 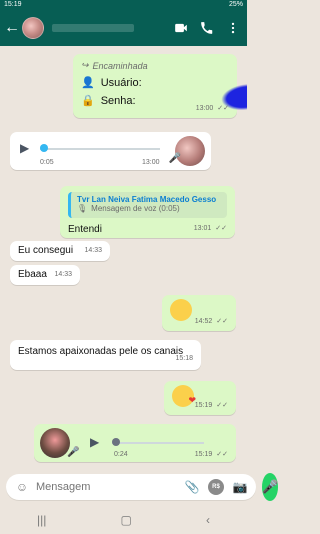 What do you see at coordinates (184, 396) in the screenshot?
I see `smiling-face-with-hearts-icon` at bounding box center [184, 396].